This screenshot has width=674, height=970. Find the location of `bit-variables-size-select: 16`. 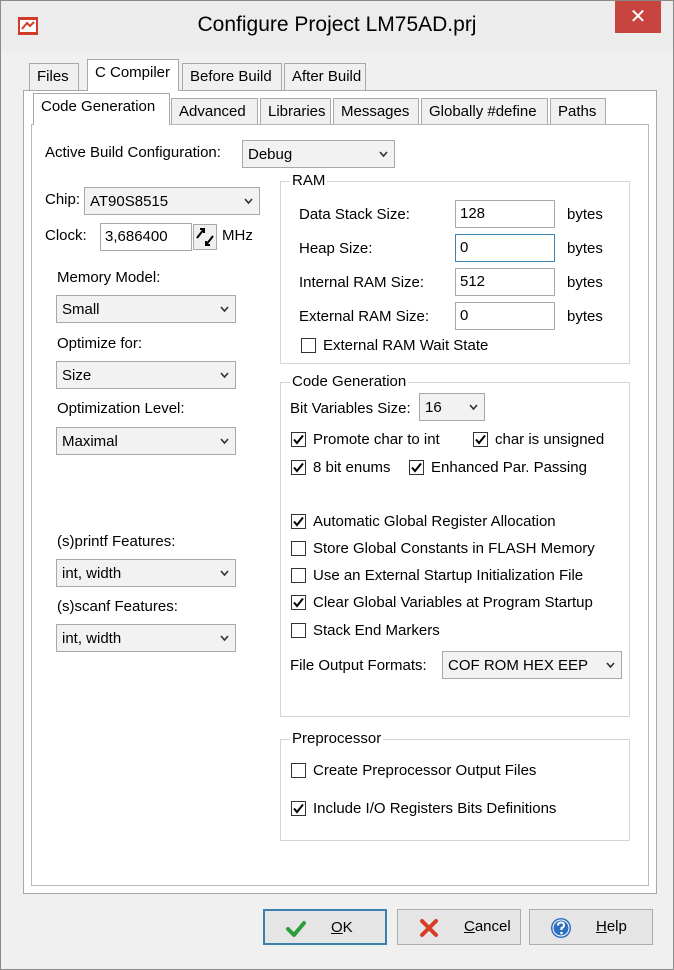

bit-variables-size-select: 16 is located at coordinates (452, 407).